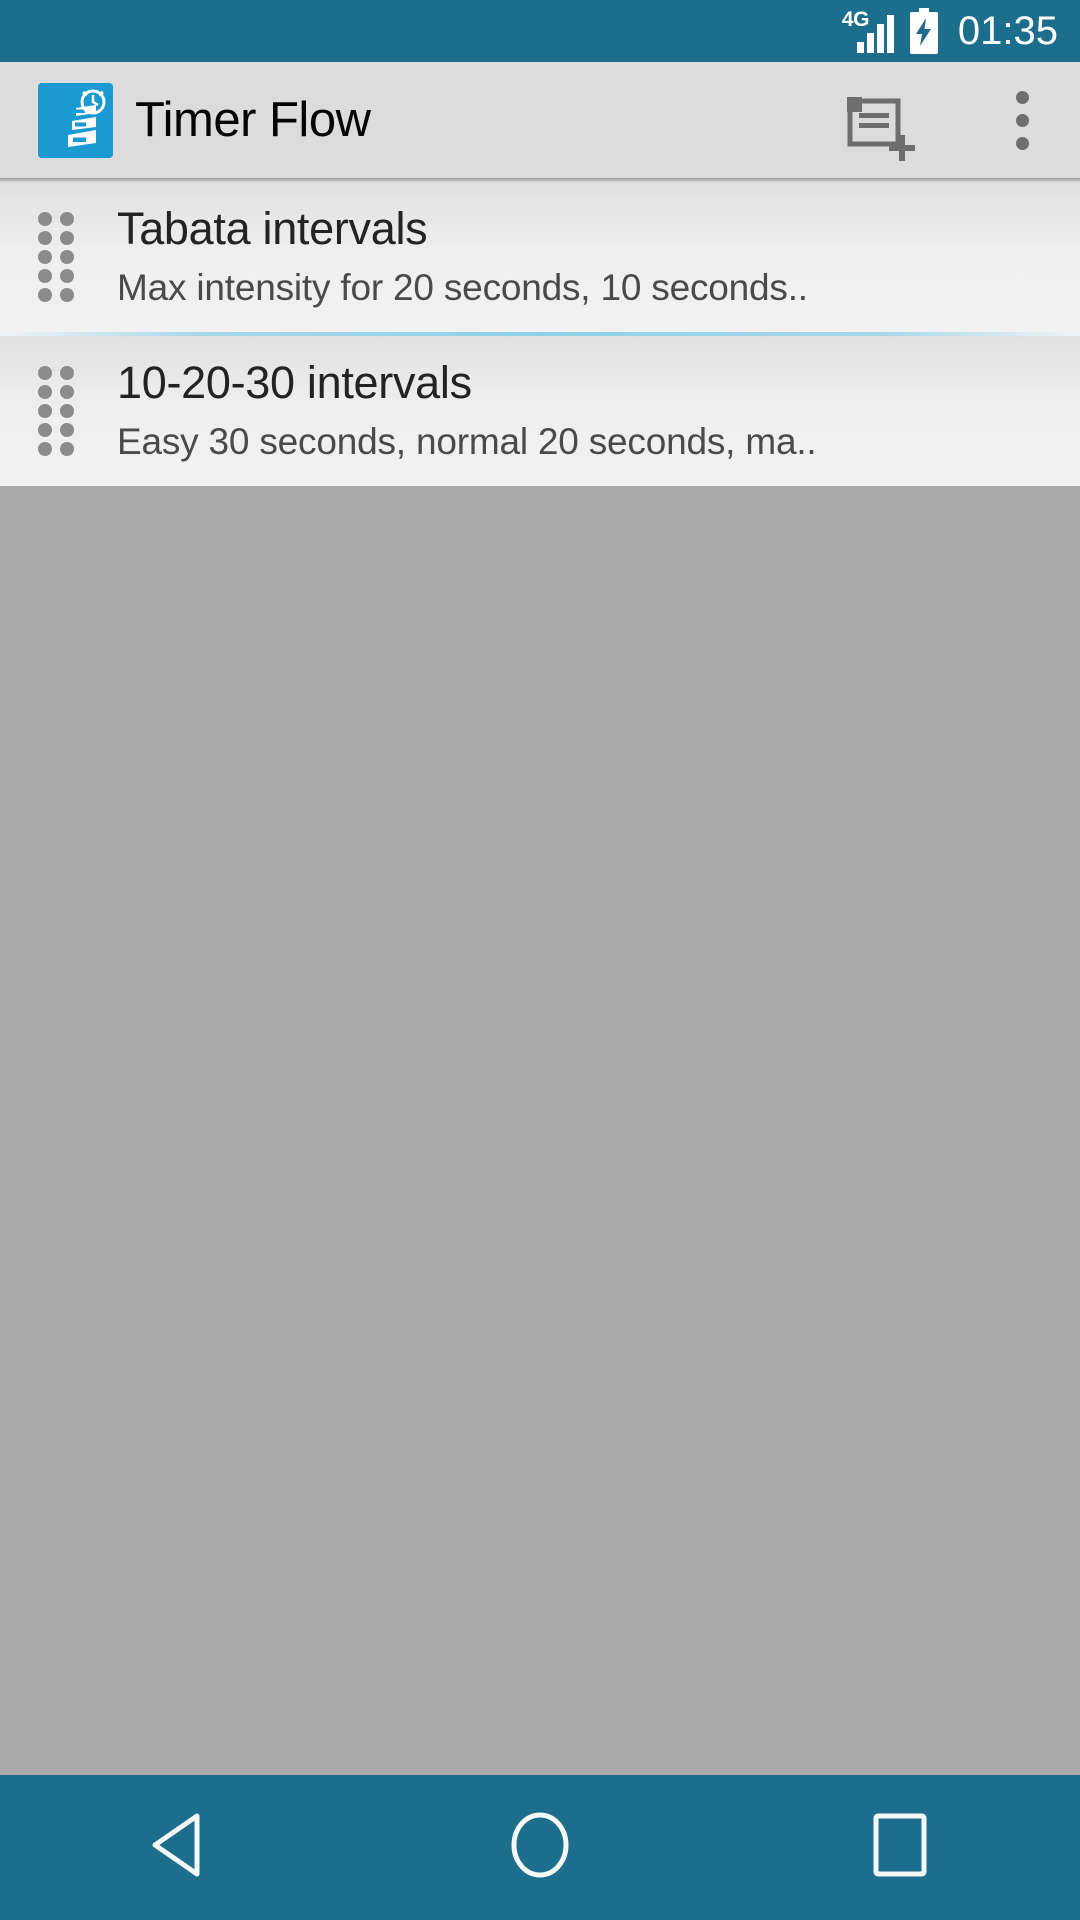  I want to click on status-bar-clock: 01:35, so click(1007, 31).